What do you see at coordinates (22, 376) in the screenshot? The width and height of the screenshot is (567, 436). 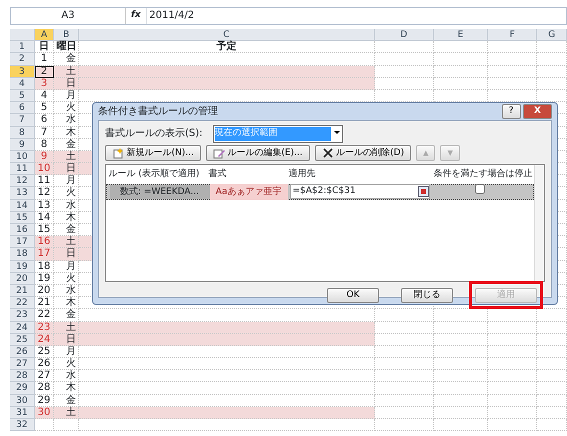 I see `row-header: 28` at bounding box center [22, 376].